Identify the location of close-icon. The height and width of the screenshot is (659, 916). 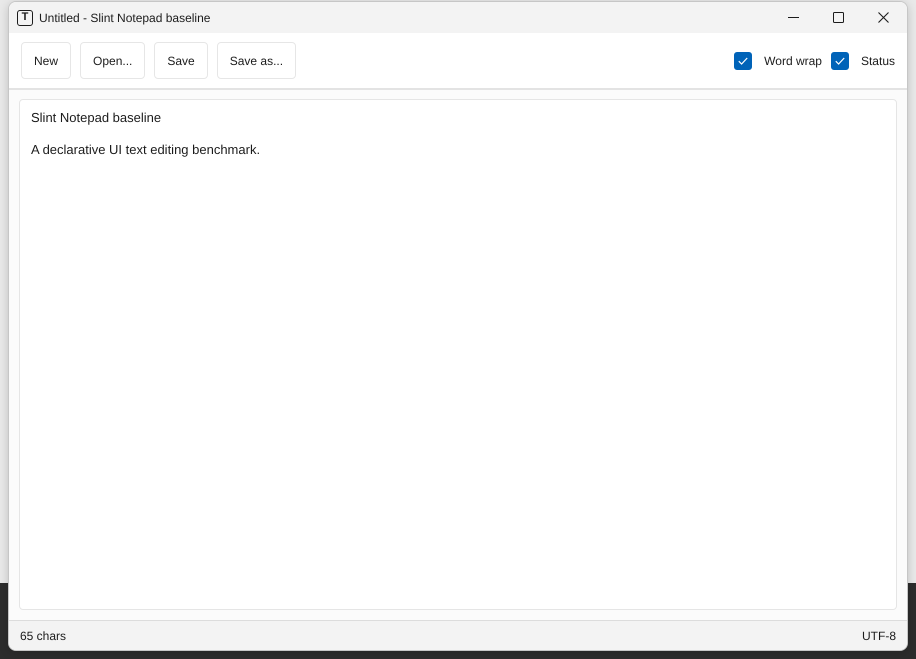
(883, 17).